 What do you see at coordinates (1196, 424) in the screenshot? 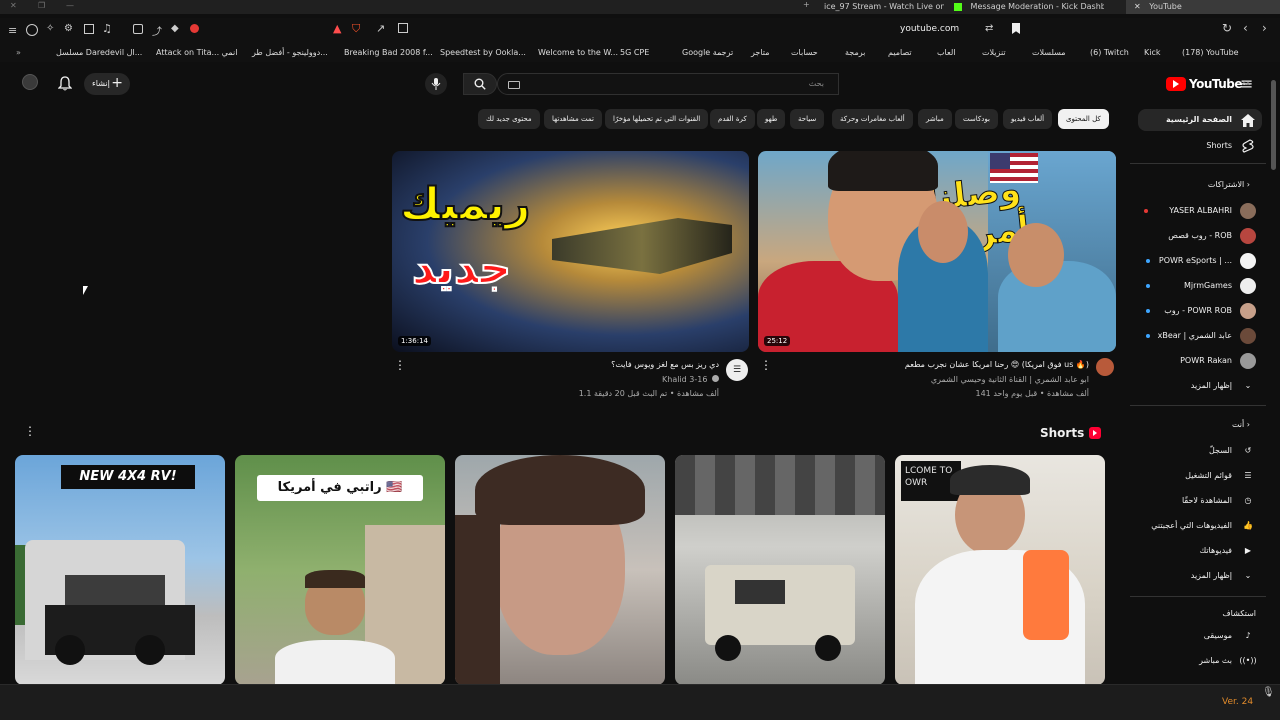
I see `you-heading: أنت ›` at bounding box center [1196, 424].